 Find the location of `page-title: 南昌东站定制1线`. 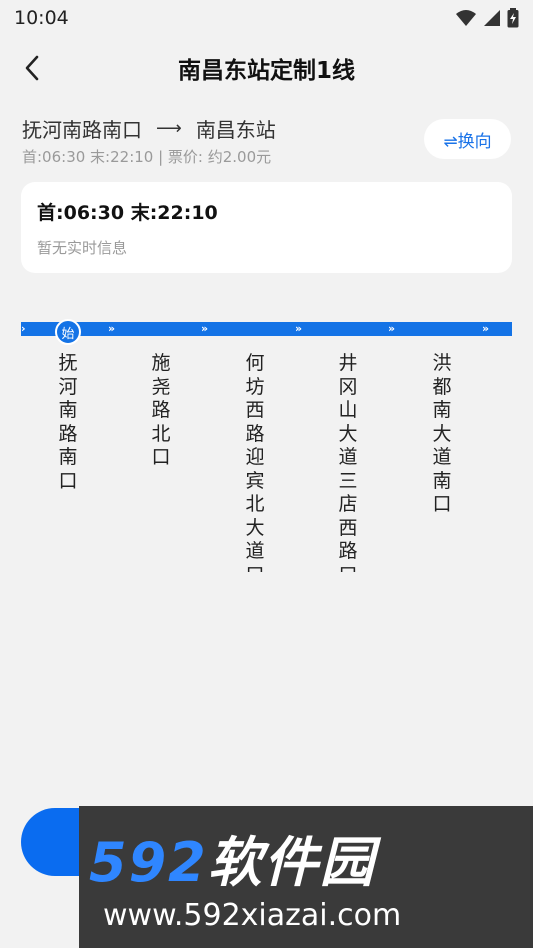

page-title: 南昌东站定制1线 is located at coordinates (266, 71).